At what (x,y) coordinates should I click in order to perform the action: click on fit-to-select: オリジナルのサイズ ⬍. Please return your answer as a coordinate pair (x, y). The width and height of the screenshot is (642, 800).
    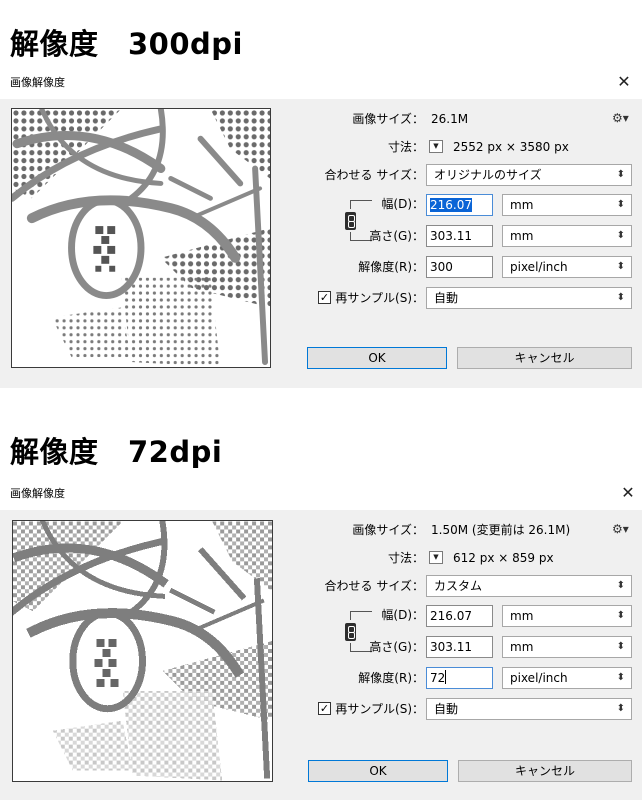
    Looking at the image, I should click on (529, 175).